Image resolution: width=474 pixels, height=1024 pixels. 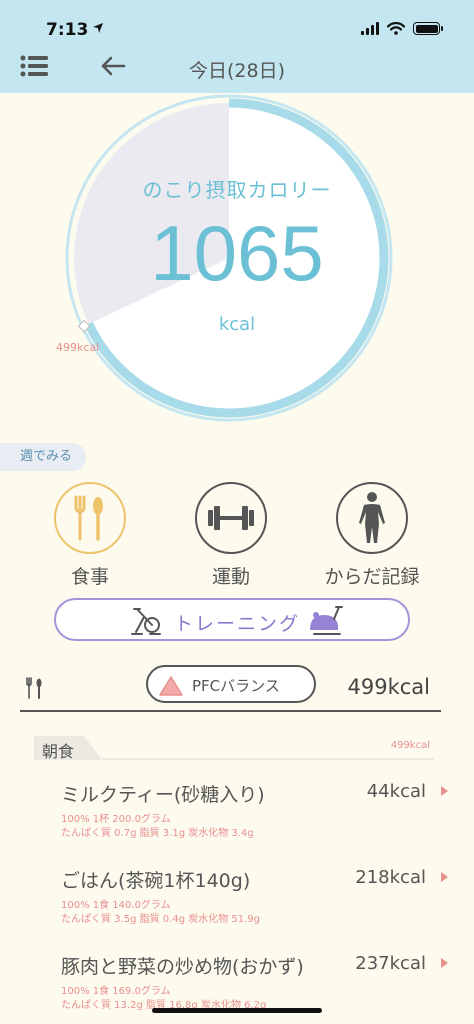 I want to click on food-item-portion: 100% 1食 140.0グラム, so click(x=116, y=905).